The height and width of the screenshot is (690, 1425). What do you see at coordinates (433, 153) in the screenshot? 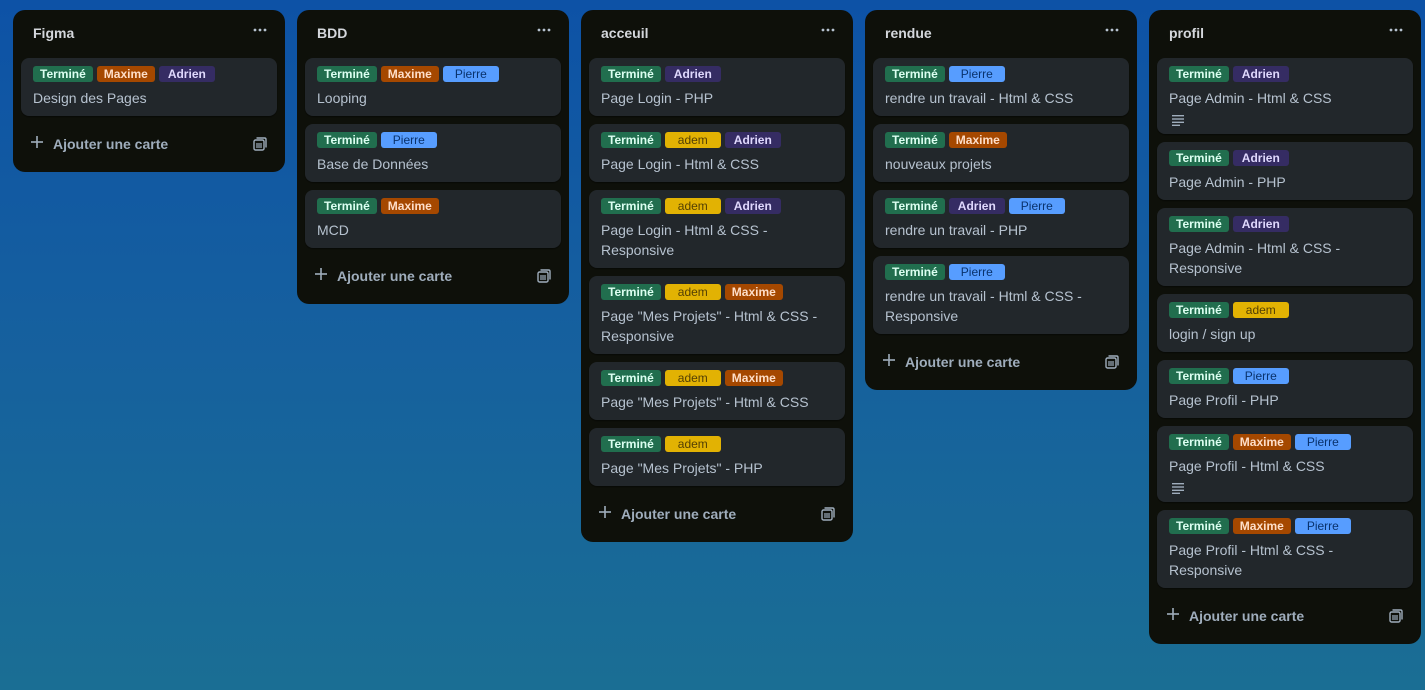
I see `card: Terminé Pierre Base de Données` at bounding box center [433, 153].